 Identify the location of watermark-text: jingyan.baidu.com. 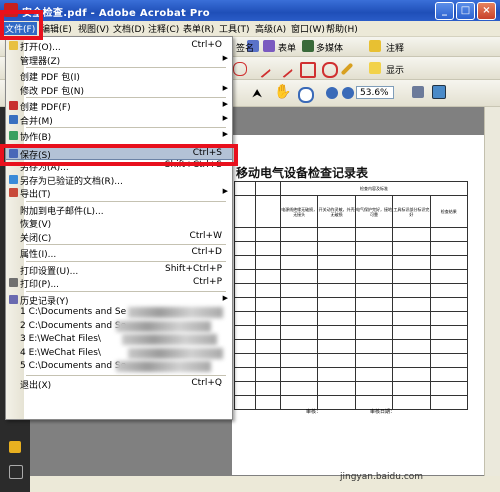
(382, 477).